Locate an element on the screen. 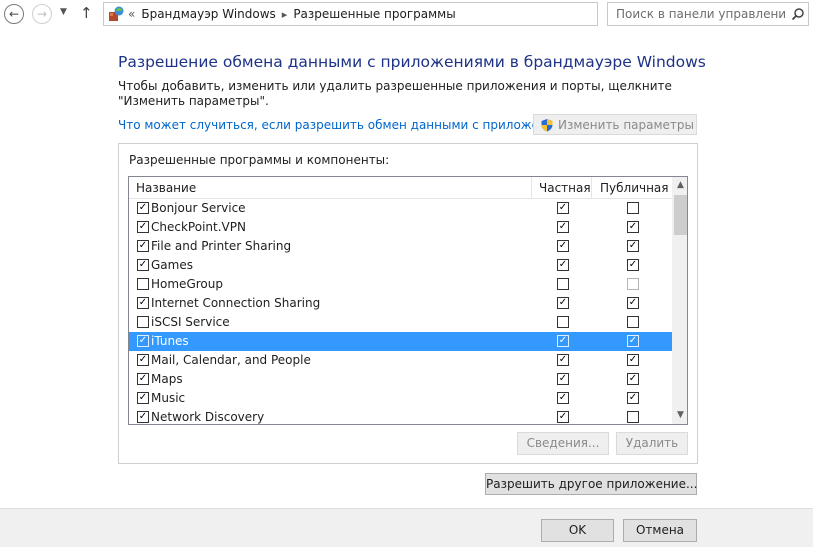 Image resolution: width=813 pixels, height=547 pixels. app-name: Games is located at coordinates (172, 265).